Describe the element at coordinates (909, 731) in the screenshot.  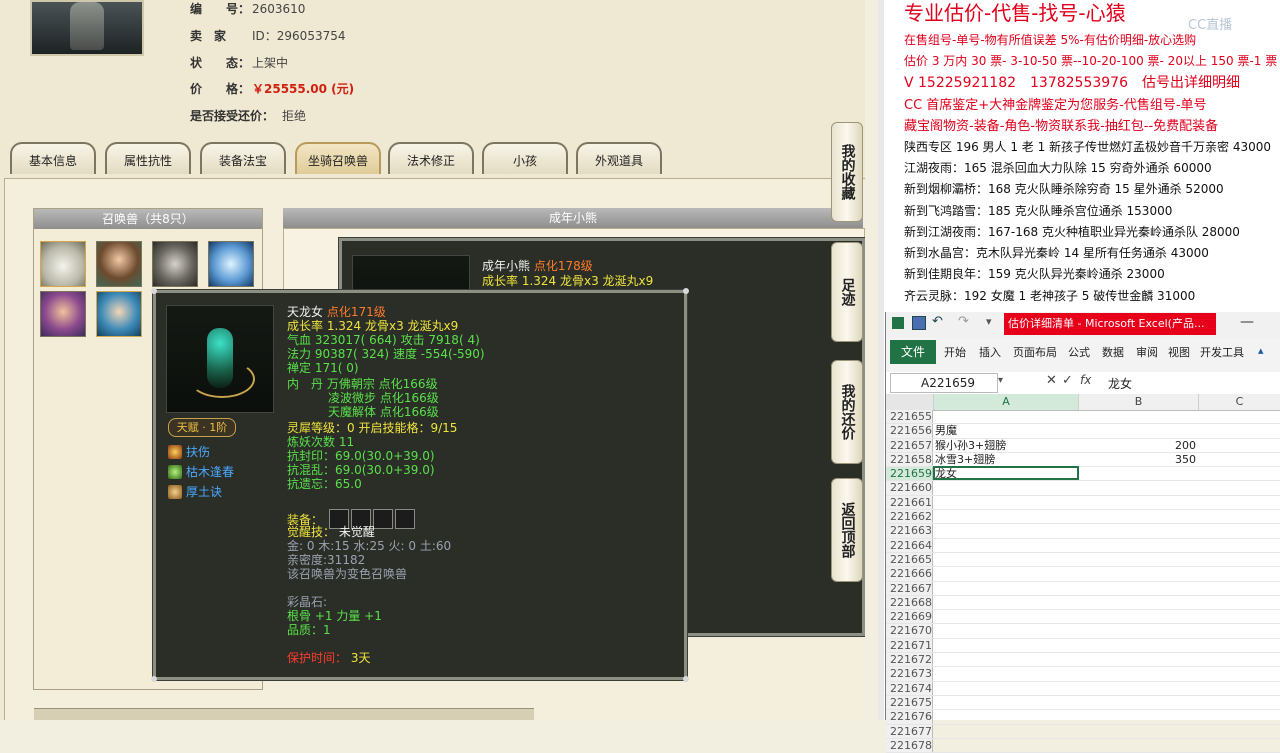
I see `row-number: 221677` at that location.